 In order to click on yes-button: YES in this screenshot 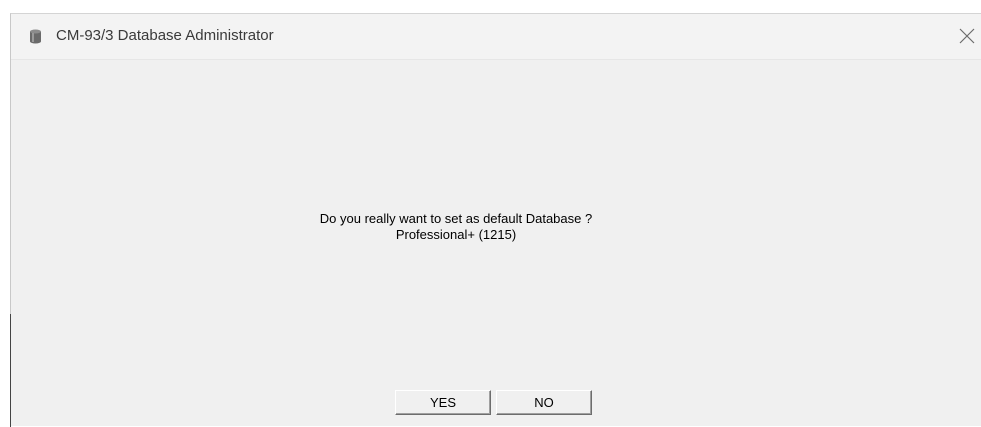, I will do `click(443, 402)`.